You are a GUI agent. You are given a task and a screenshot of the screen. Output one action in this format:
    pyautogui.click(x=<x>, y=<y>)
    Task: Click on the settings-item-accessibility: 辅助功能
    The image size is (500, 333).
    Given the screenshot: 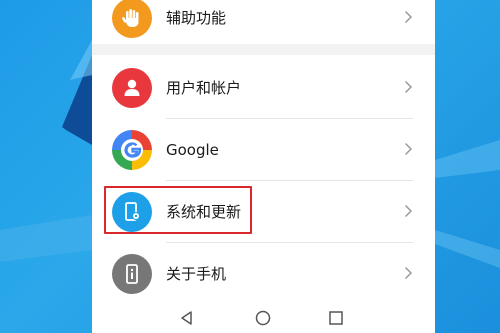 What is the action you would take?
    pyautogui.click(x=263, y=24)
    